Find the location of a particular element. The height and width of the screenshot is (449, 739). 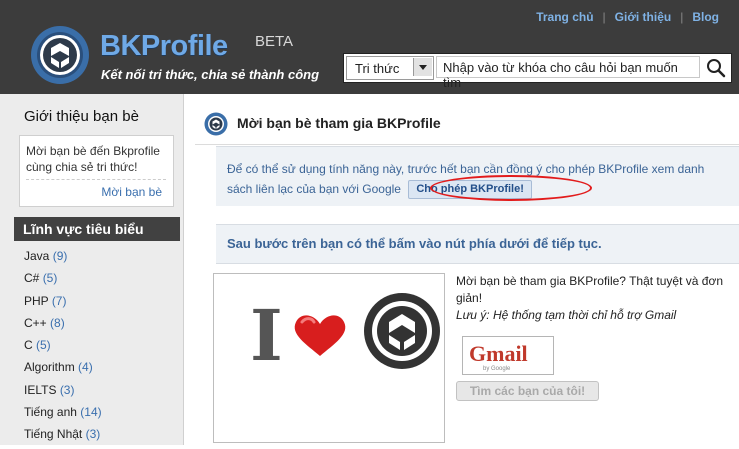

highlight-ellipse is located at coordinates (511, 188).